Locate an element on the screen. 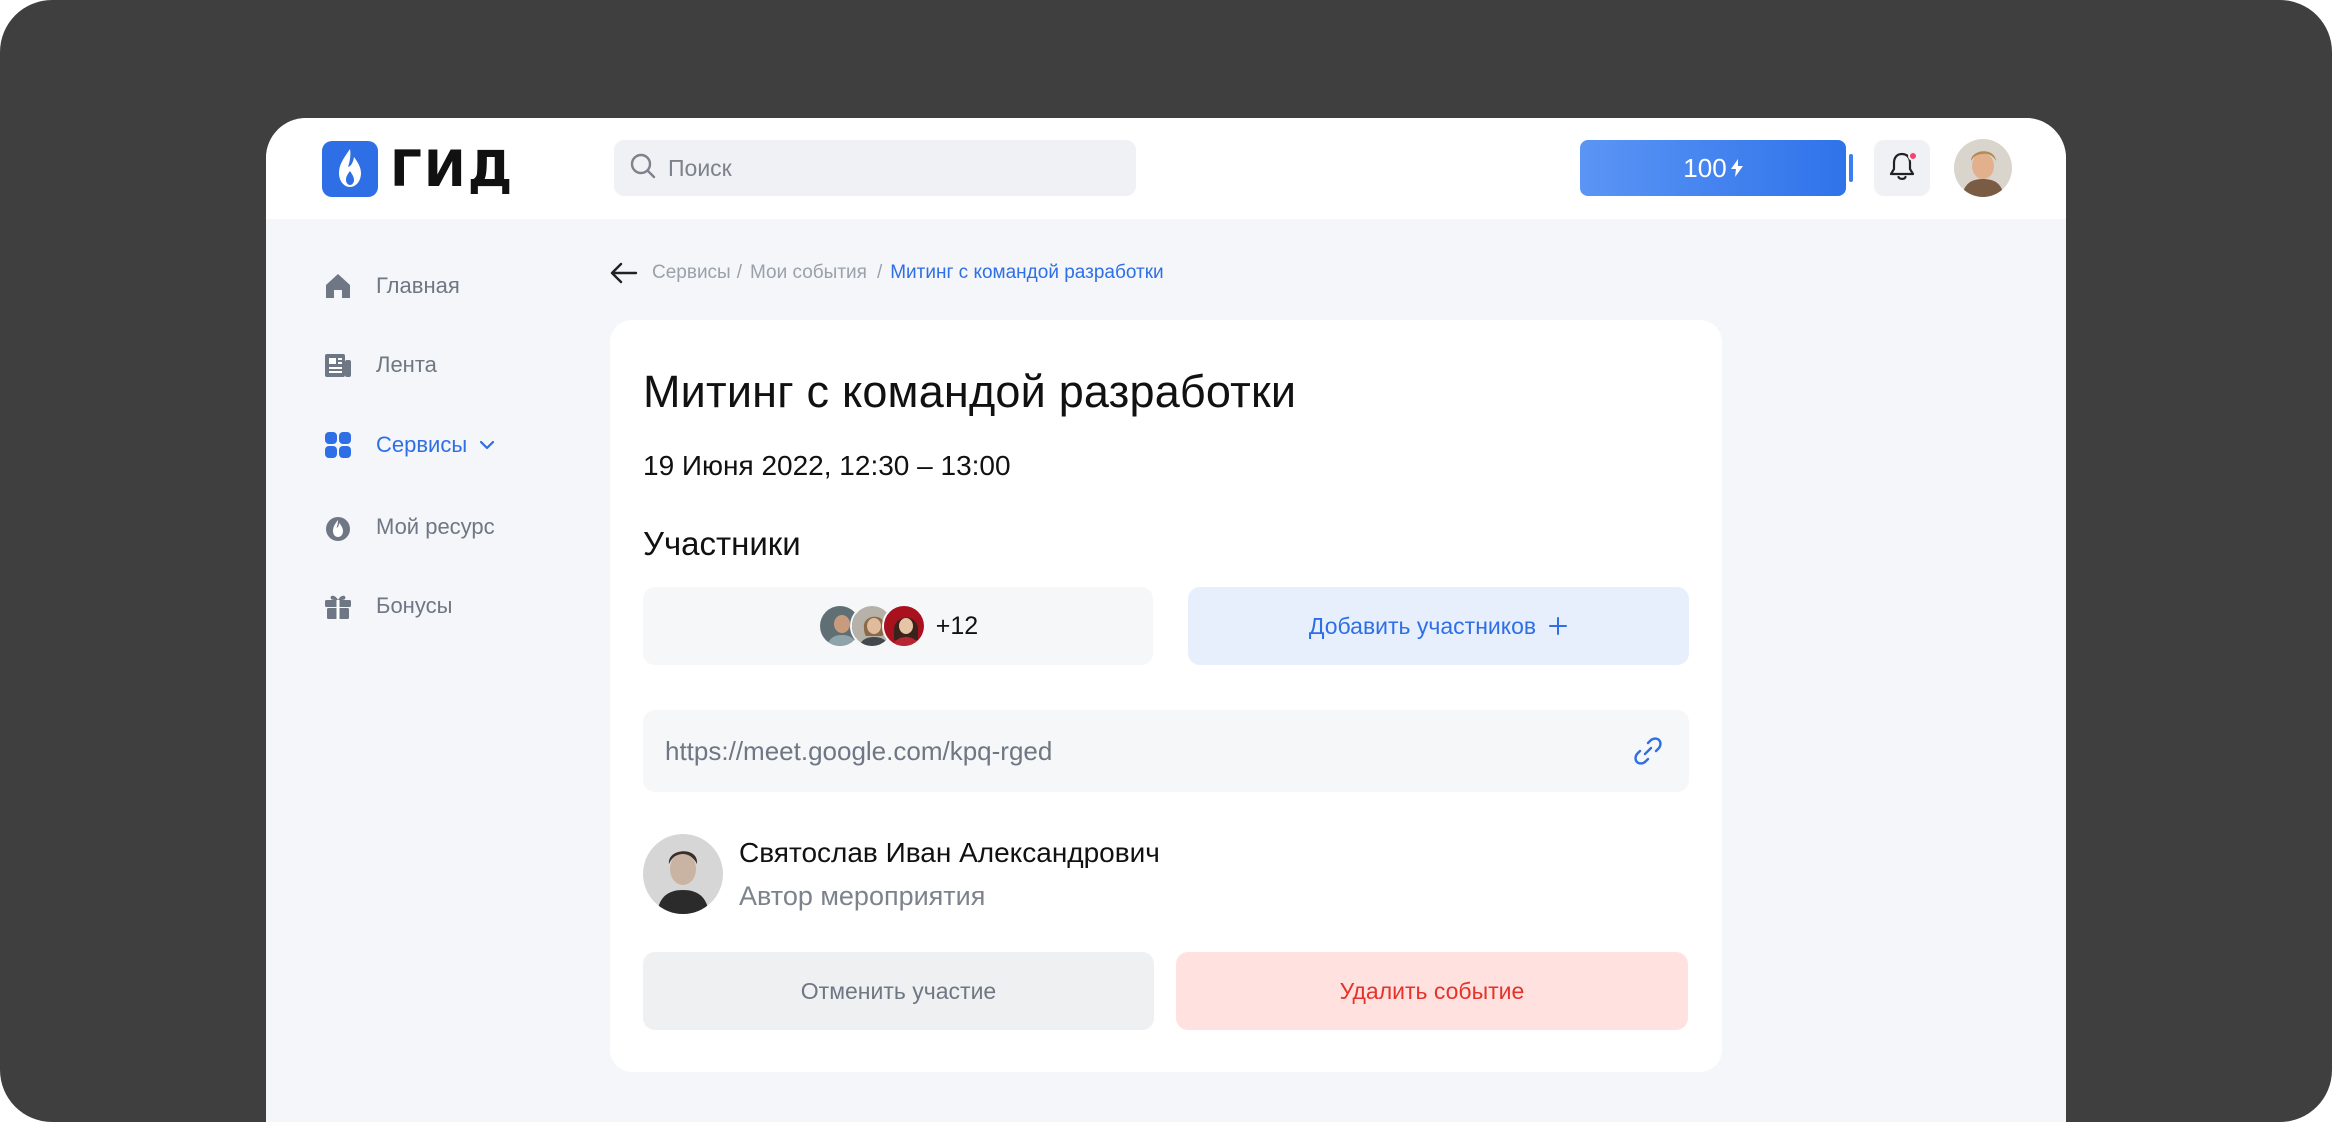 The width and height of the screenshot is (2332, 1122). breadcrumb-services: Сервисы is located at coordinates (691, 273).